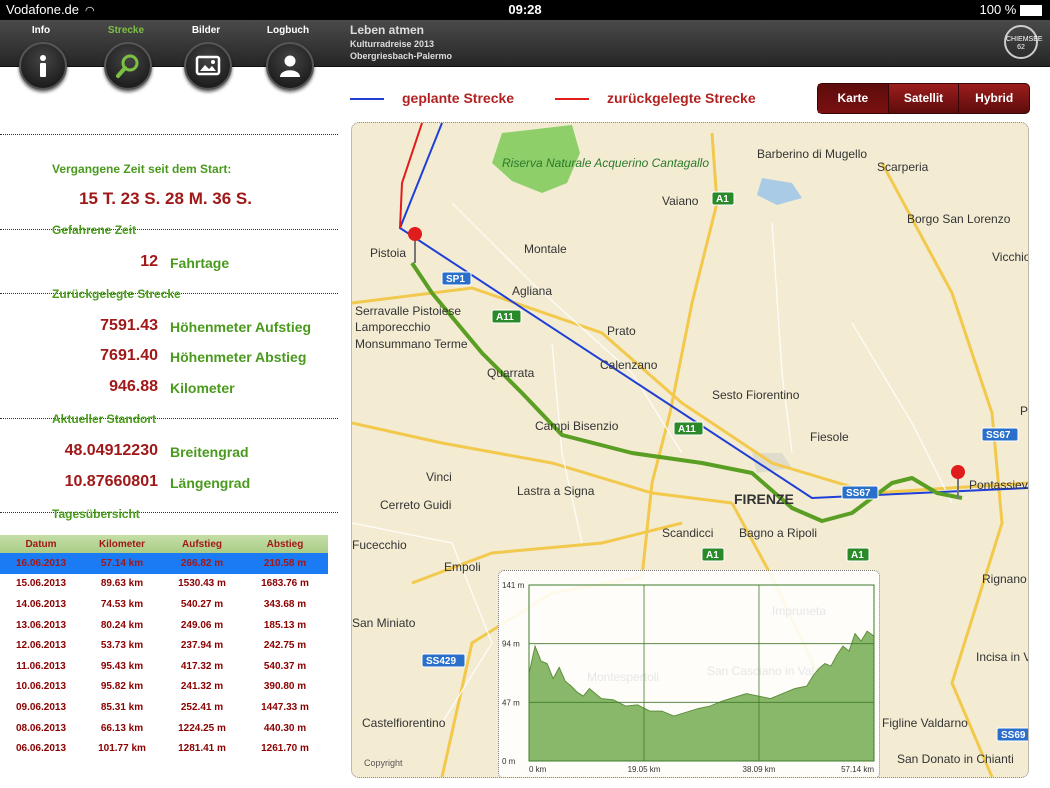  I want to click on status-bar: Vodafone.de ◠ 09:28 100 %, so click(525, 10).